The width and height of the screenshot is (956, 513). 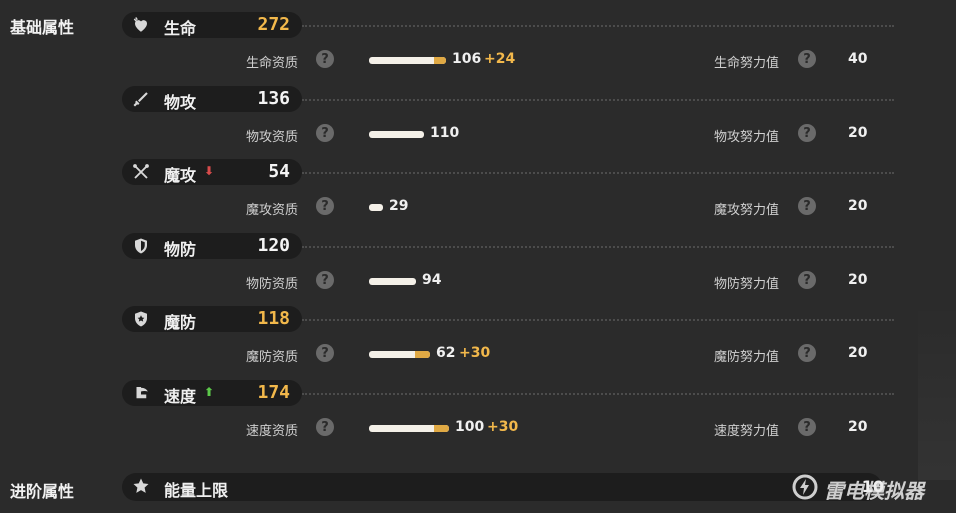 I want to click on stat-row: 魔防 118 魔防资质 ? 62 +30 魔防努力值 ? 20, so click(x=478, y=343).